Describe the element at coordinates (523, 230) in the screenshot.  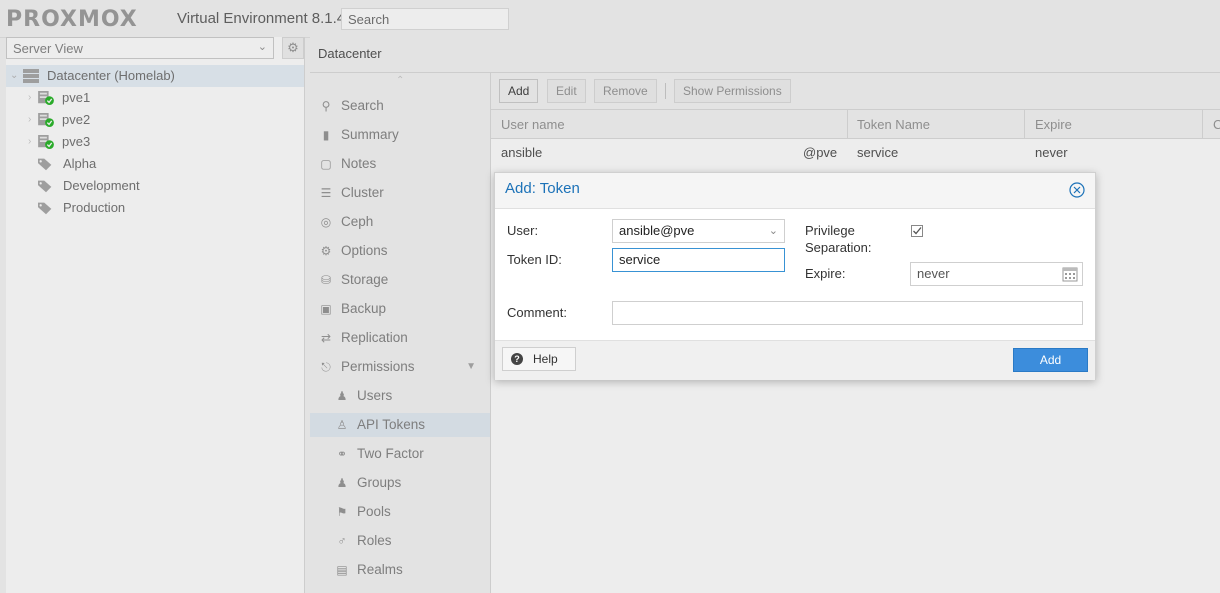
I see `user-label: User:` at that location.